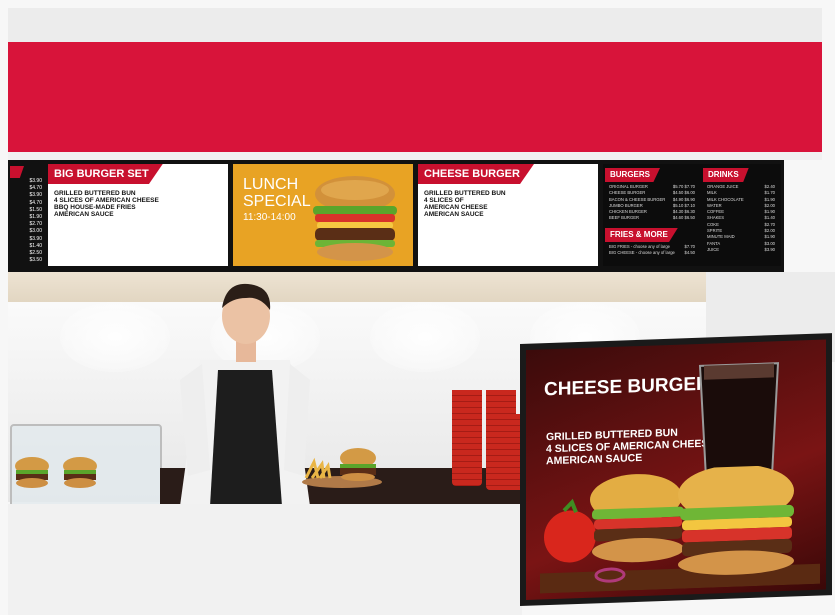 The image size is (835, 615). What do you see at coordinates (680, 529) in the screenshot?
I see `burger-promo-image` at bounding box center [680, 529].